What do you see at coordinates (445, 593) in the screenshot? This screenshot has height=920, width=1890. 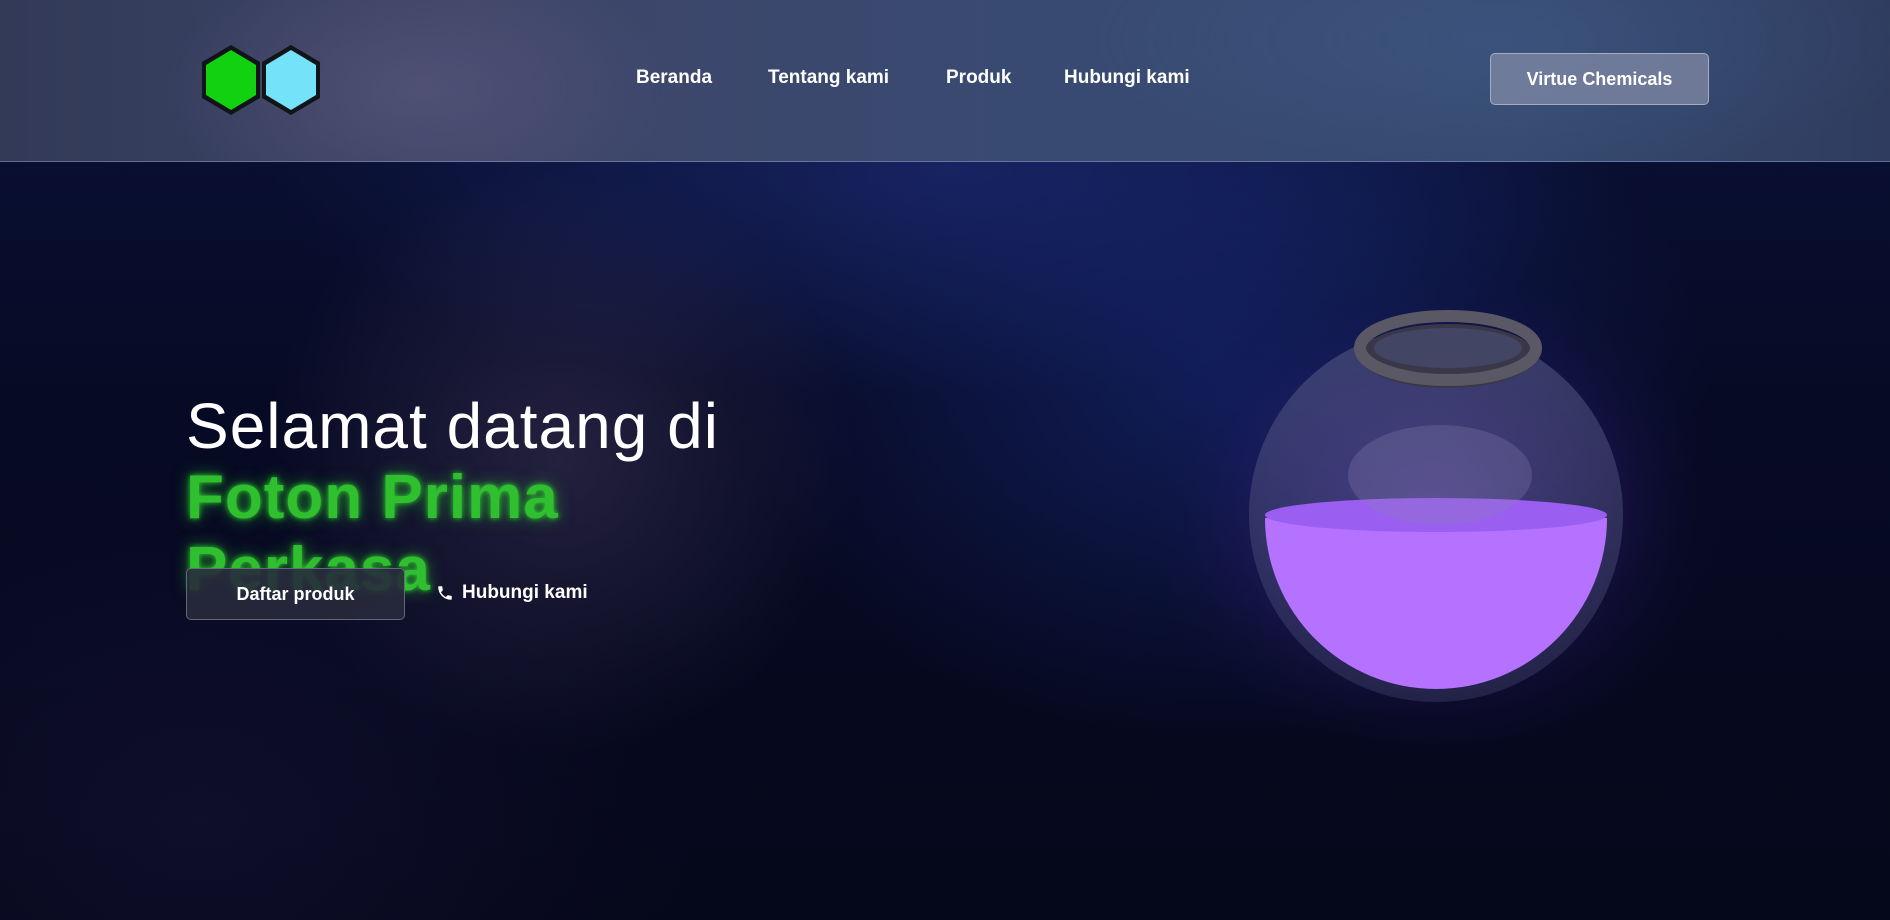 I see `phone-icon` at bounding box center [445, 593].